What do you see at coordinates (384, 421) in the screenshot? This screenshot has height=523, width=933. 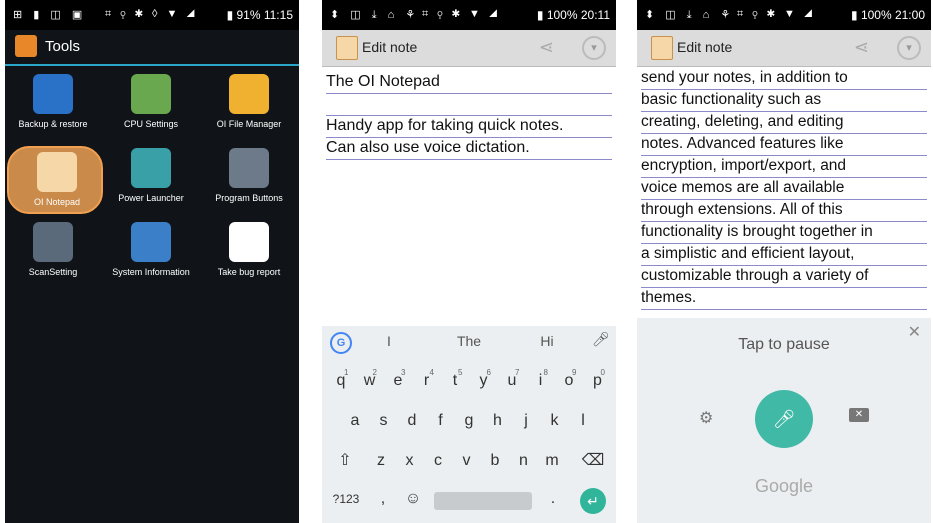 I see `key-s: s` at bounding box center [384, 421].